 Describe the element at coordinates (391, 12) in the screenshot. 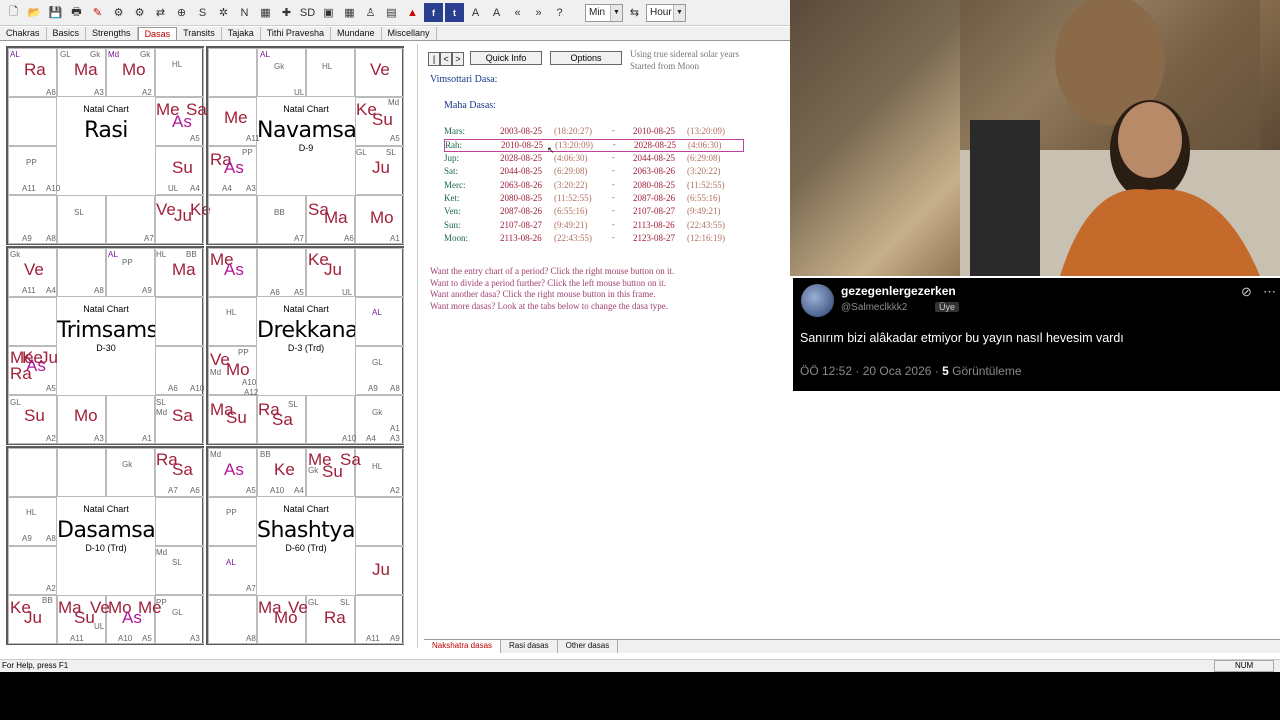

I see `book-icon: ▤` at that location.